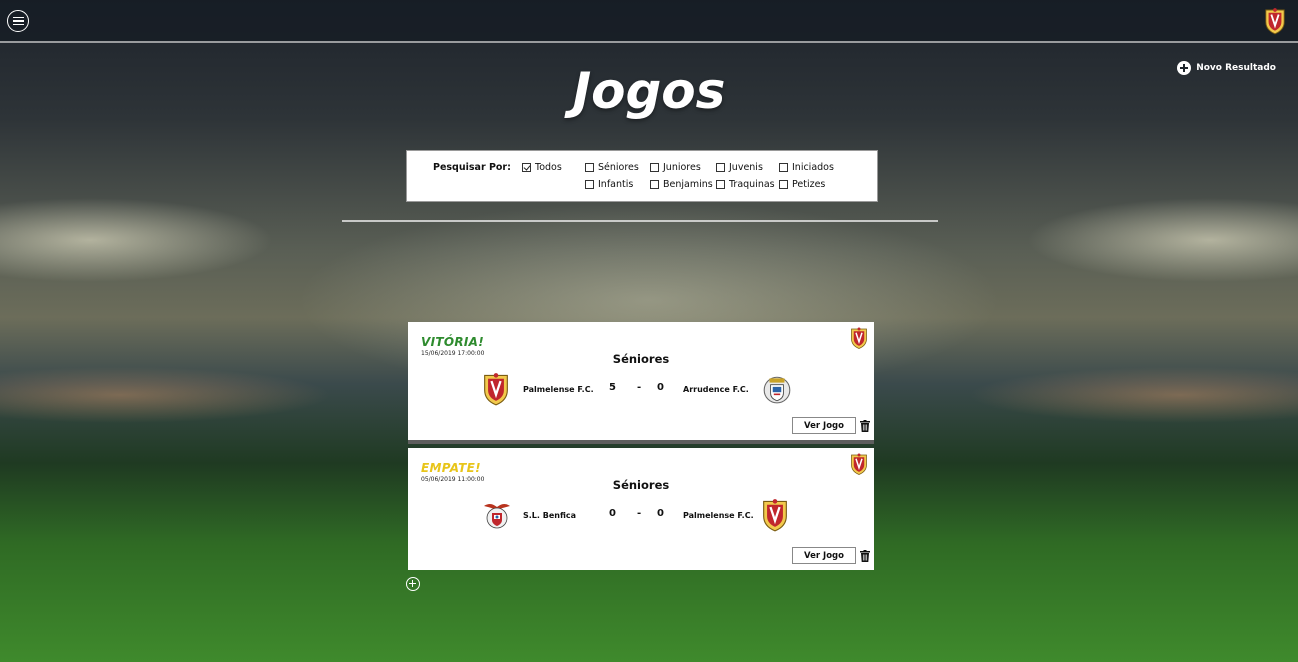 This screenshot has width=1298, height=662. What do you see at coordinates (640, 221) in the screenshot?
I see `section-divider` at bounding box center [640, 221].